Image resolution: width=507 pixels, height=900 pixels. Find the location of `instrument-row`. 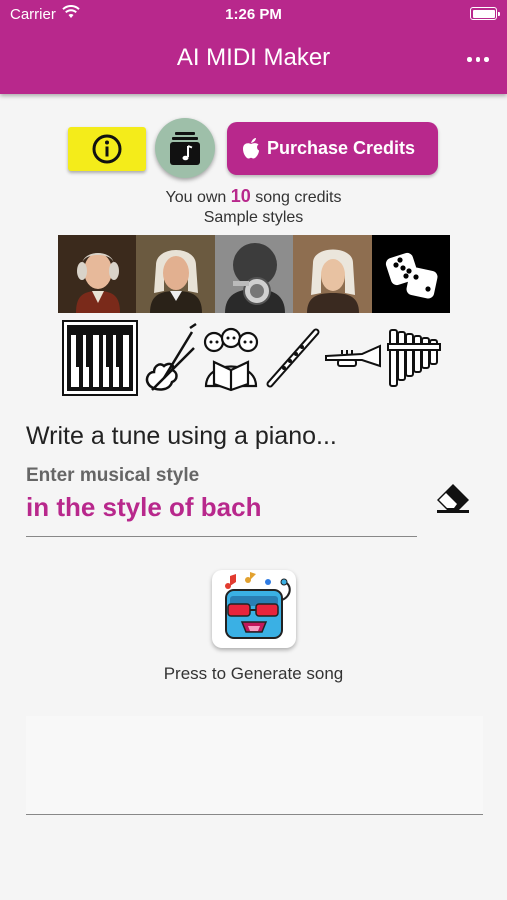

instrument-row is located at coordinates (252, 358).